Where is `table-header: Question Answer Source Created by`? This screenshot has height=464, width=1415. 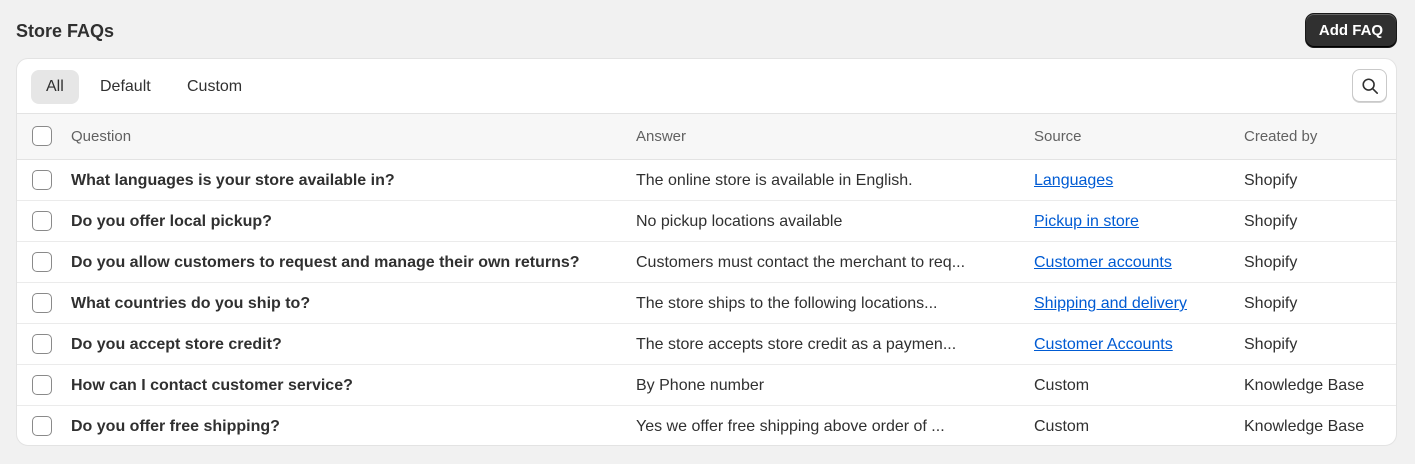
table-header: Question Answer Source Created by is located at coordinates (706, 137).